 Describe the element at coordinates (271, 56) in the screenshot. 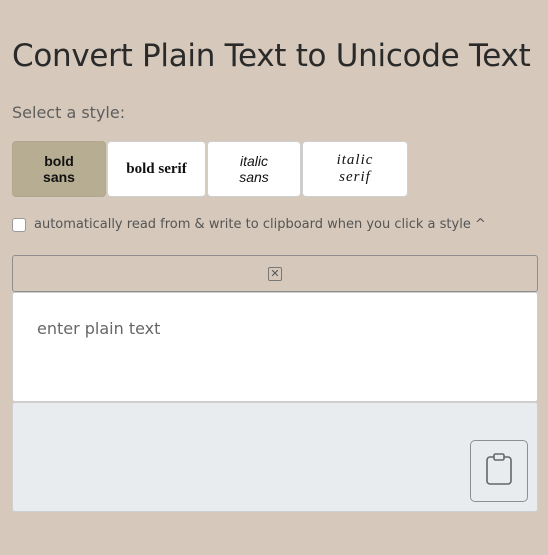

I see `page-title: Convert Plain Text to Unicode Text` at that location.